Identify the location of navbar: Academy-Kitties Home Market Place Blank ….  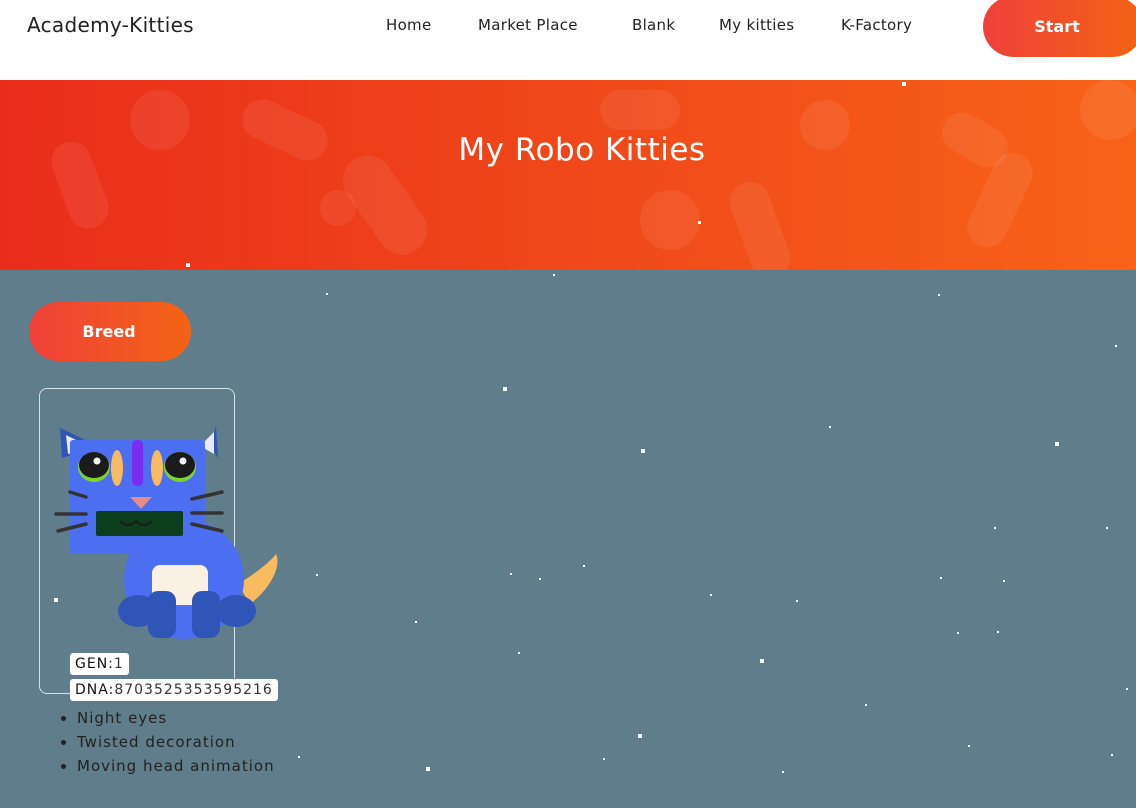
(568, 40).